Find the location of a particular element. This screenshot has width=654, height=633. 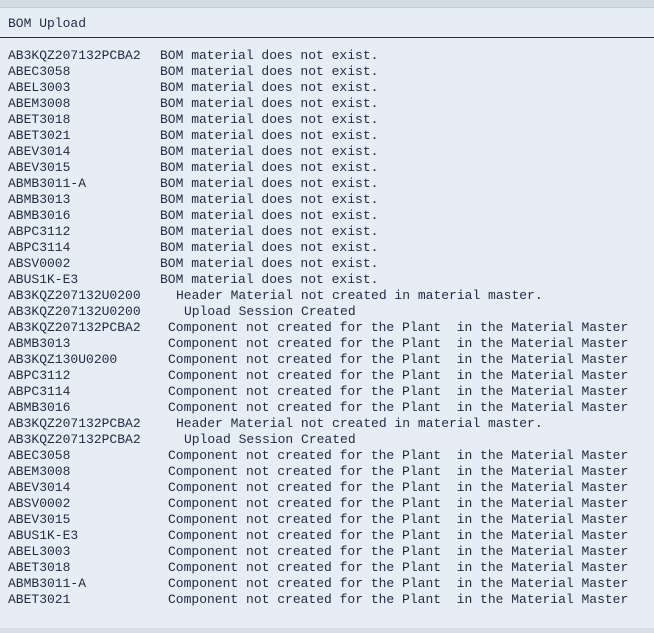

log-row: ABEV3015 BOM material does not exist. is located at coordinates (327, 168).